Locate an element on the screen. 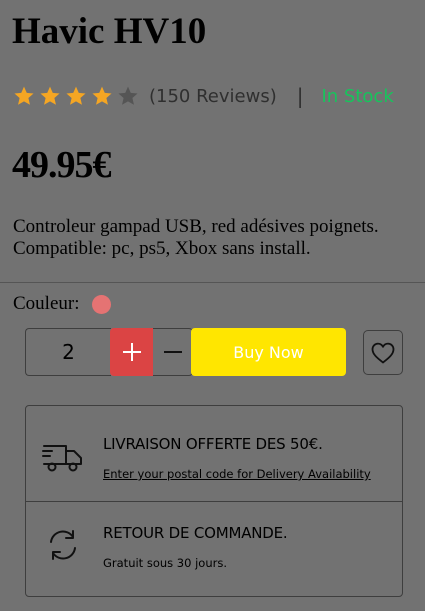 Image resolution: width=425 pixels, height=611 pixels. wishlist-button is located at coordinates (383, 352).